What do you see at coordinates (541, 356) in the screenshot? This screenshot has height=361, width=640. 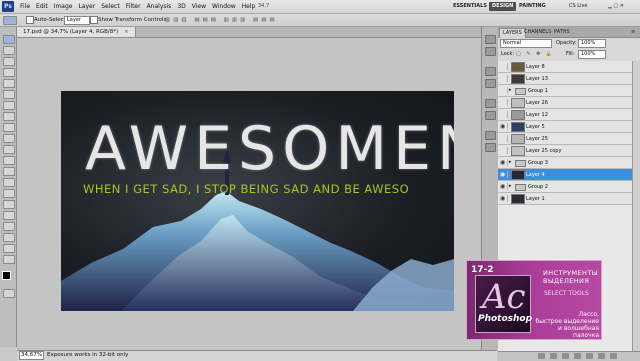 I see `link-layers-icon` at bounding box center [541, 356].